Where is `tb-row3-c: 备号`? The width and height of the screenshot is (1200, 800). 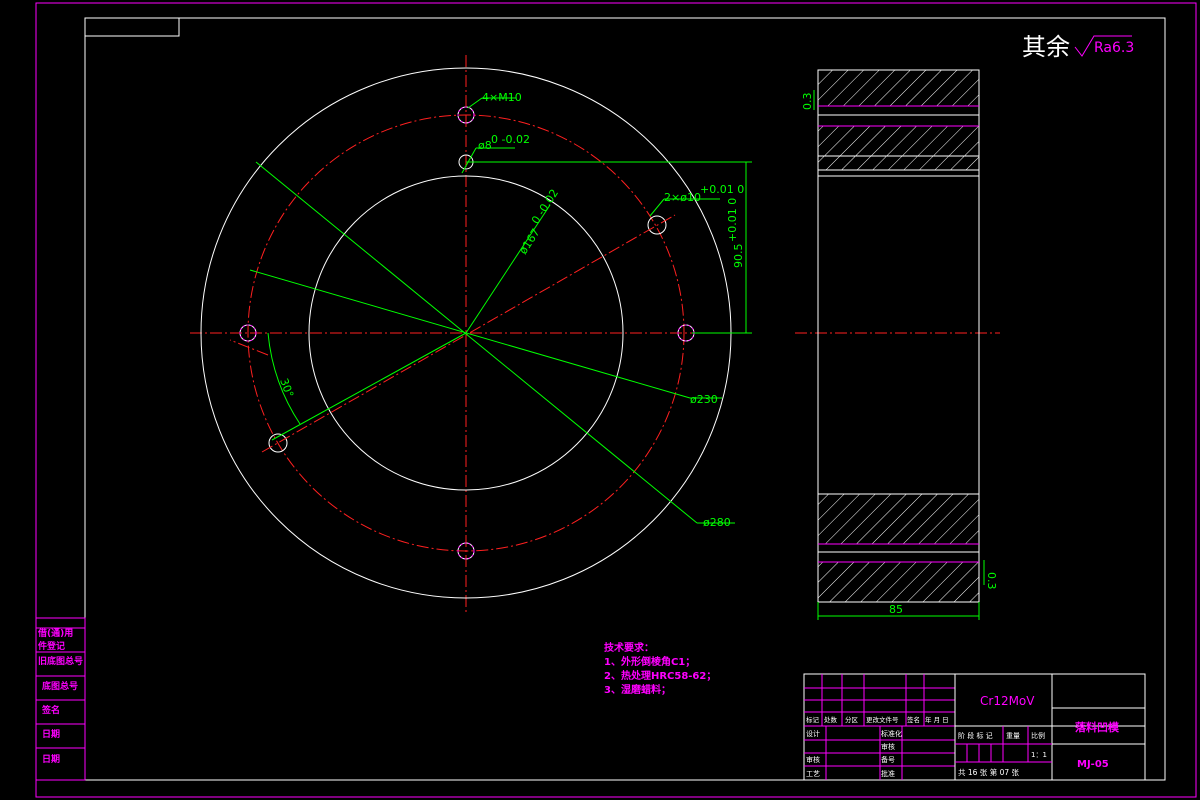
tb-row3-c: 备号 is located at coordinates (888, 759).